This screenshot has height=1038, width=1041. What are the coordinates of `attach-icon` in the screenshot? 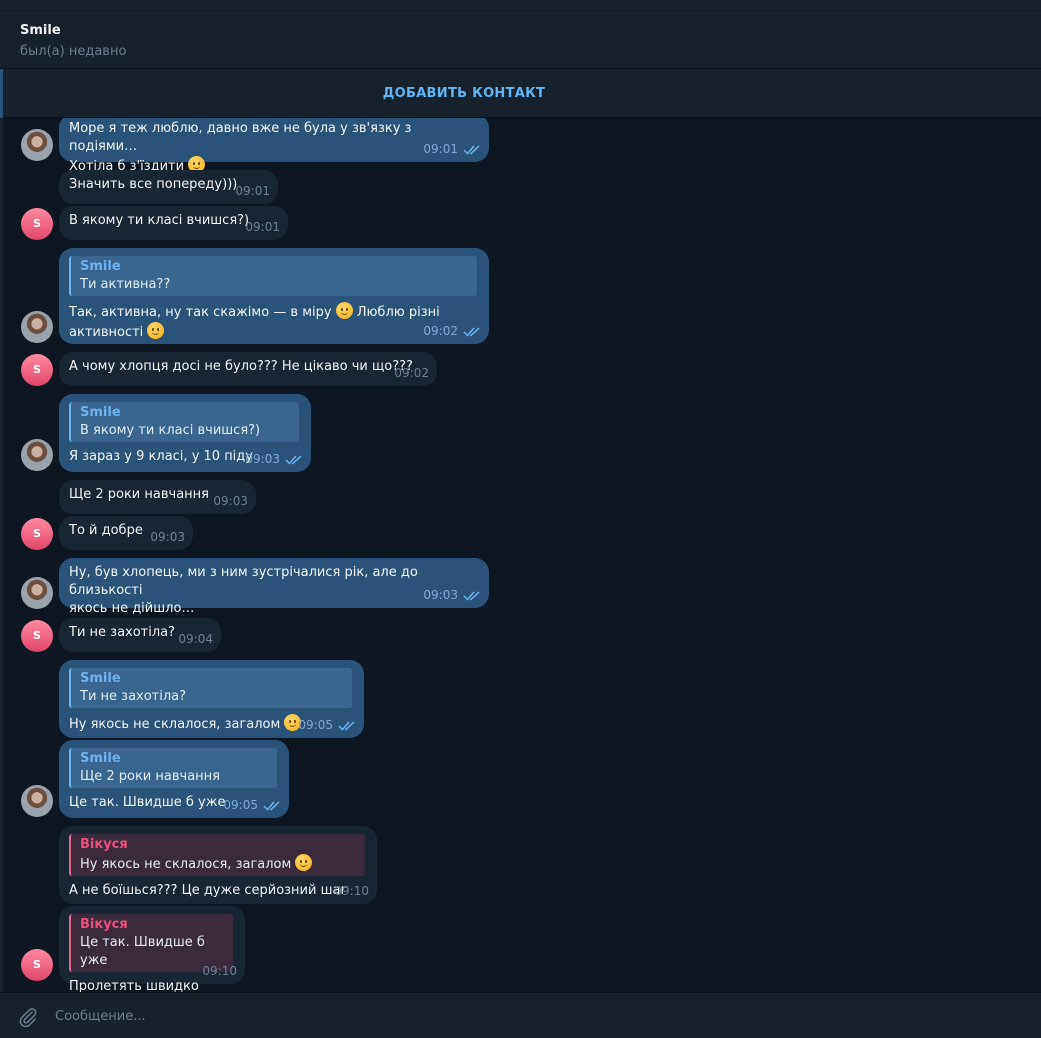 It's located at (28, 1017).